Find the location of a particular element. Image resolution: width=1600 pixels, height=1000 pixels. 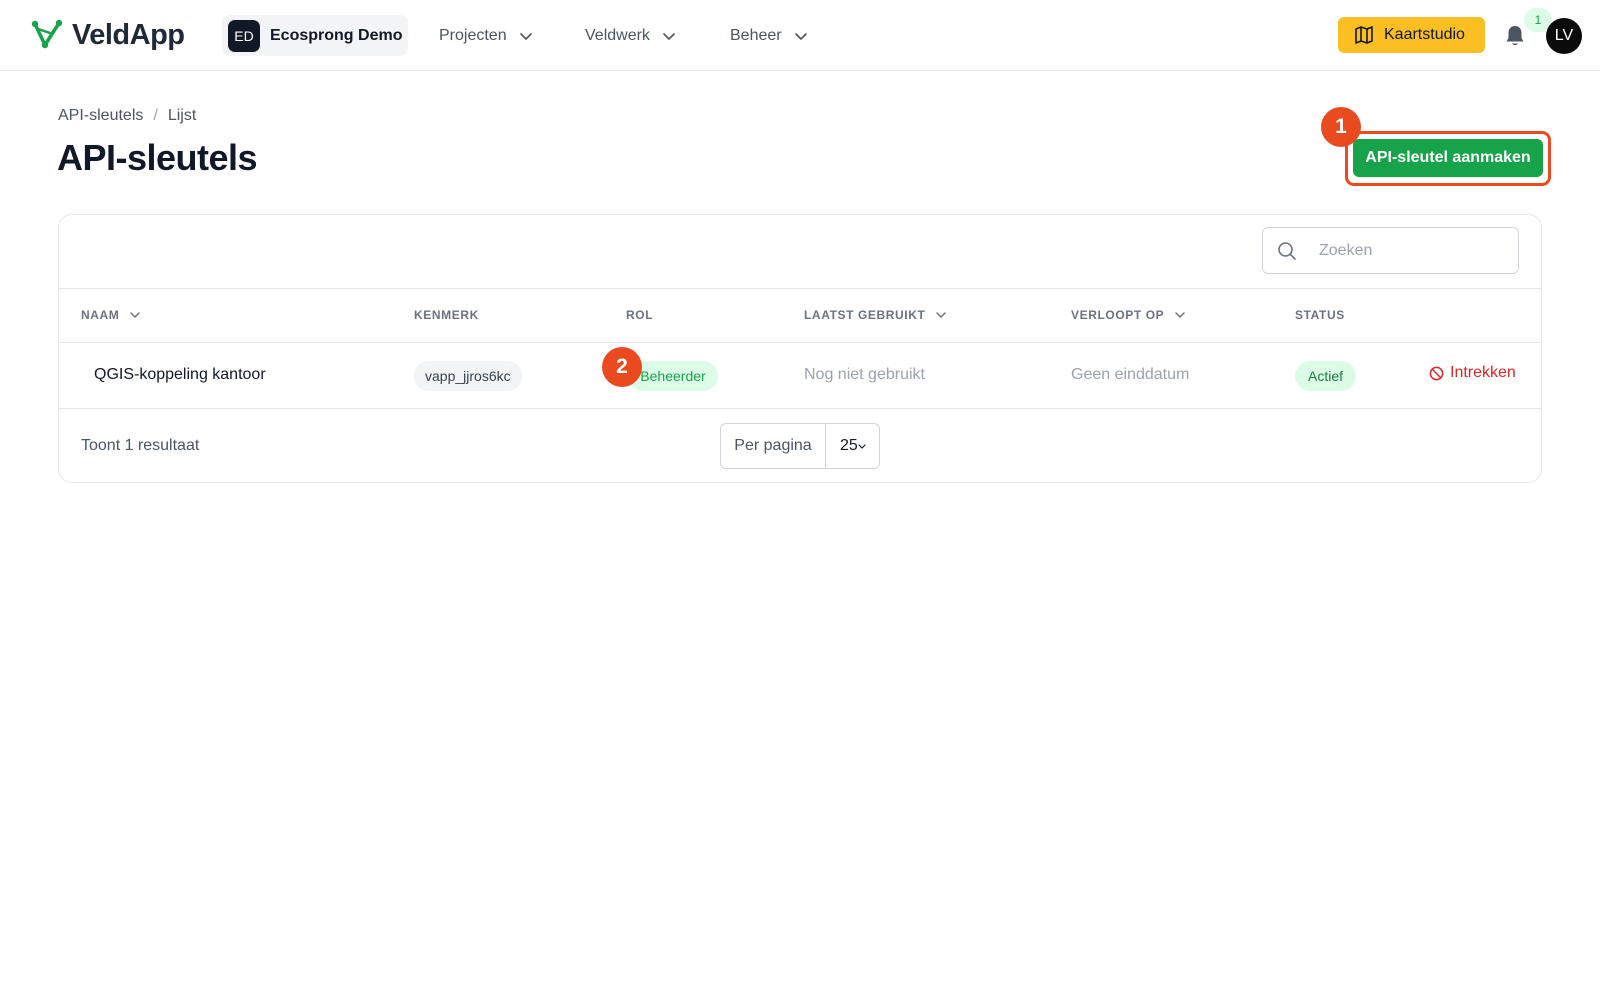

status-badge: Actief is located at coordinates (1325, 376).